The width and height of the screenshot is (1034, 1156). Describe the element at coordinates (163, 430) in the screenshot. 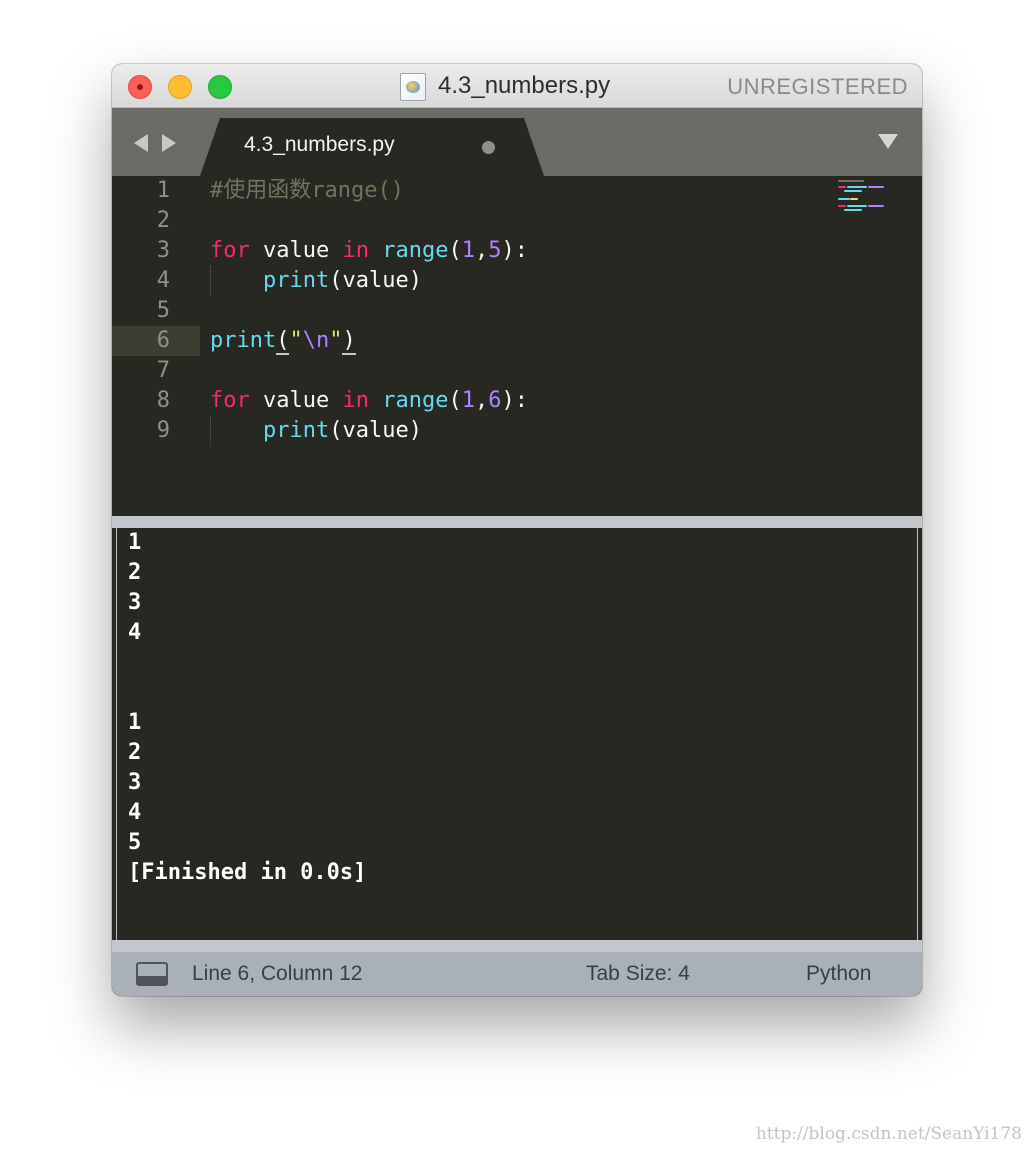

I see `line-number: 9` at that location.